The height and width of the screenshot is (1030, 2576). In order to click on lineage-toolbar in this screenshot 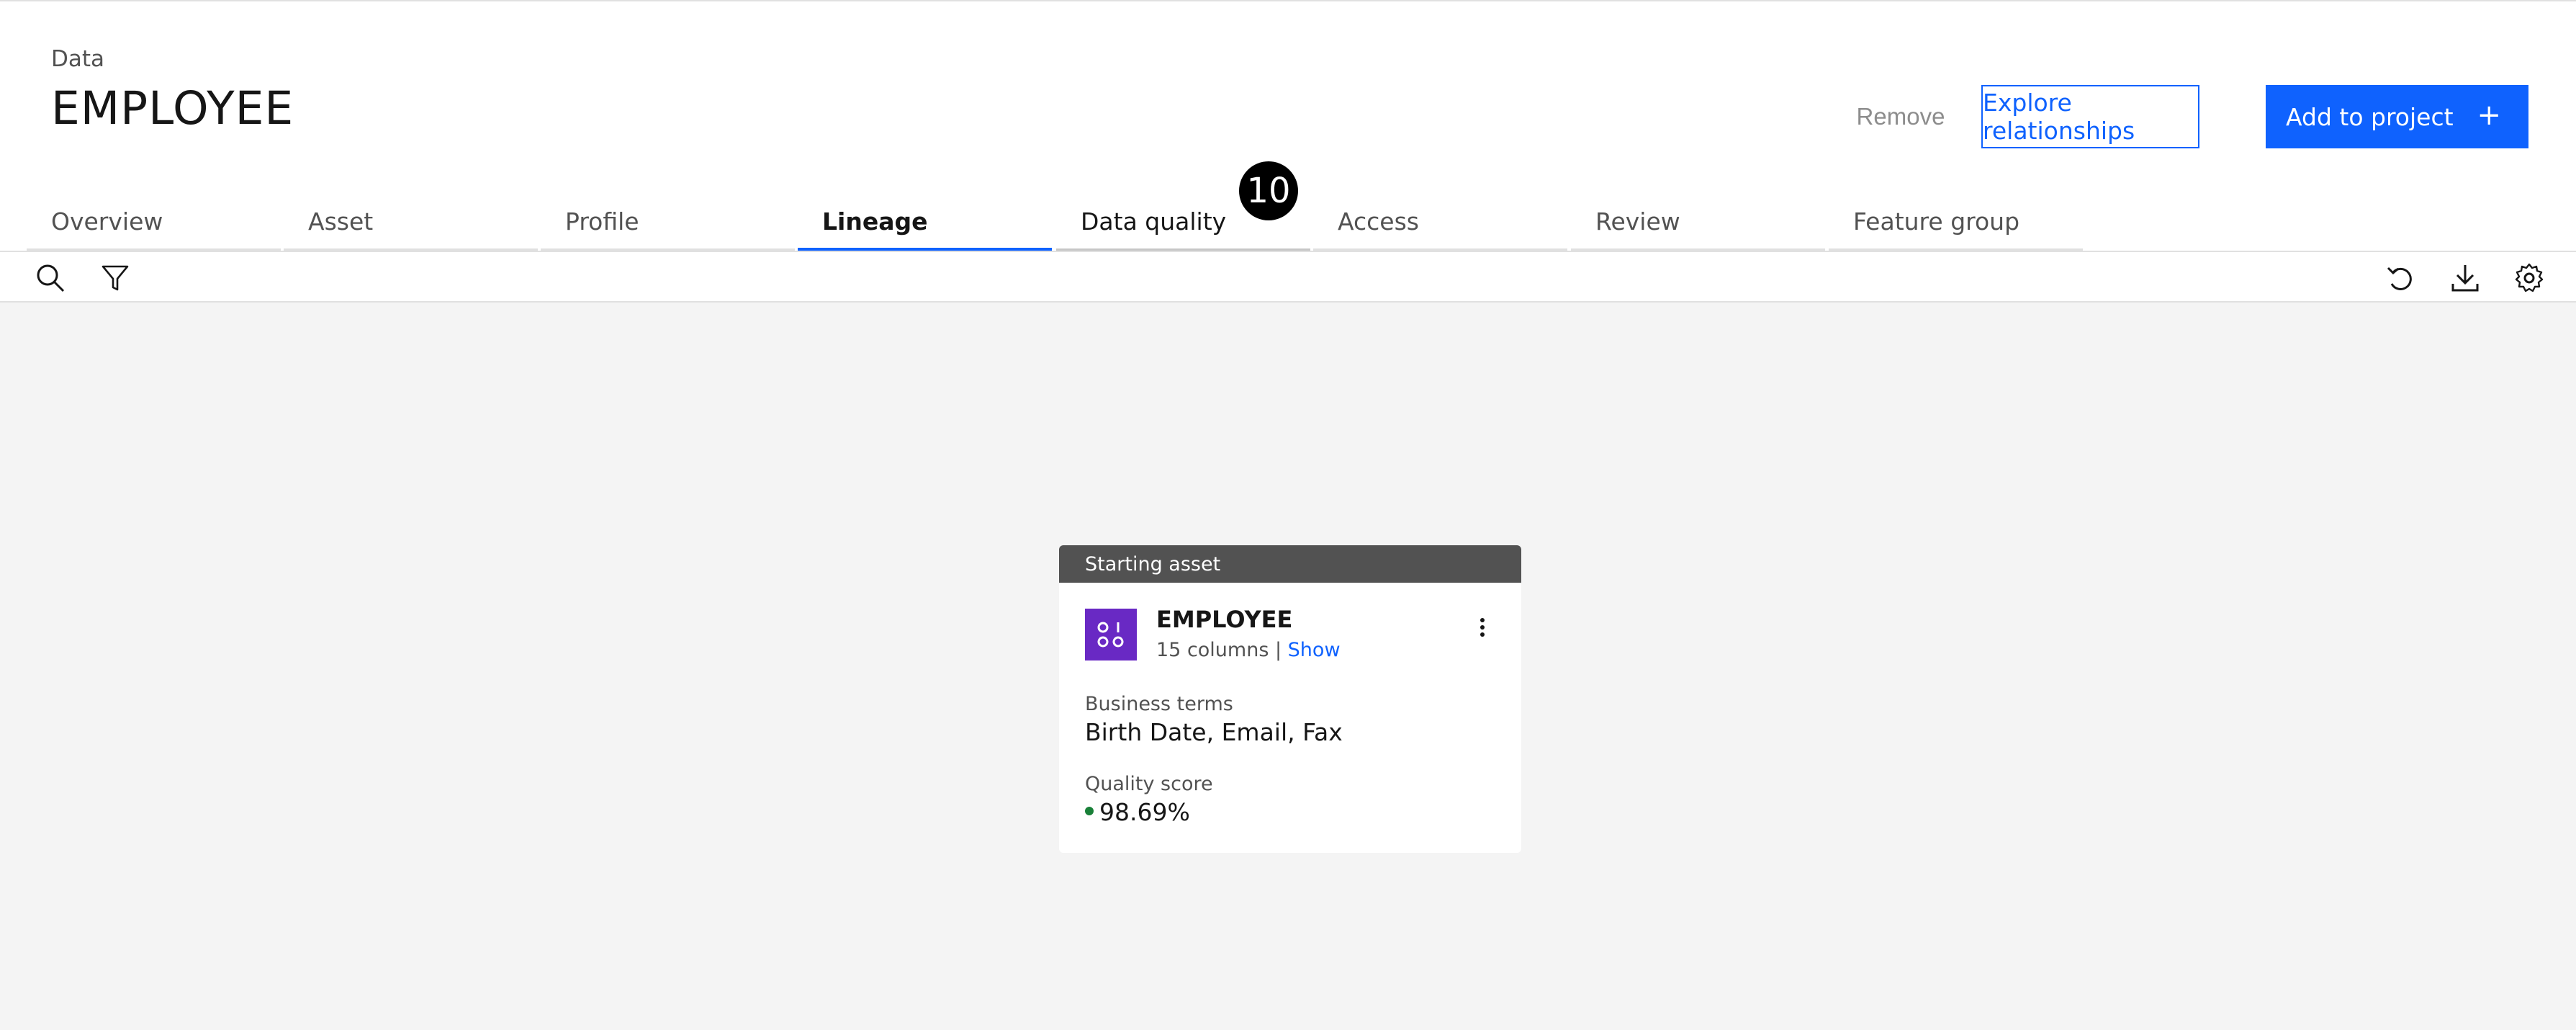, I will do `click(1288, 277)`.